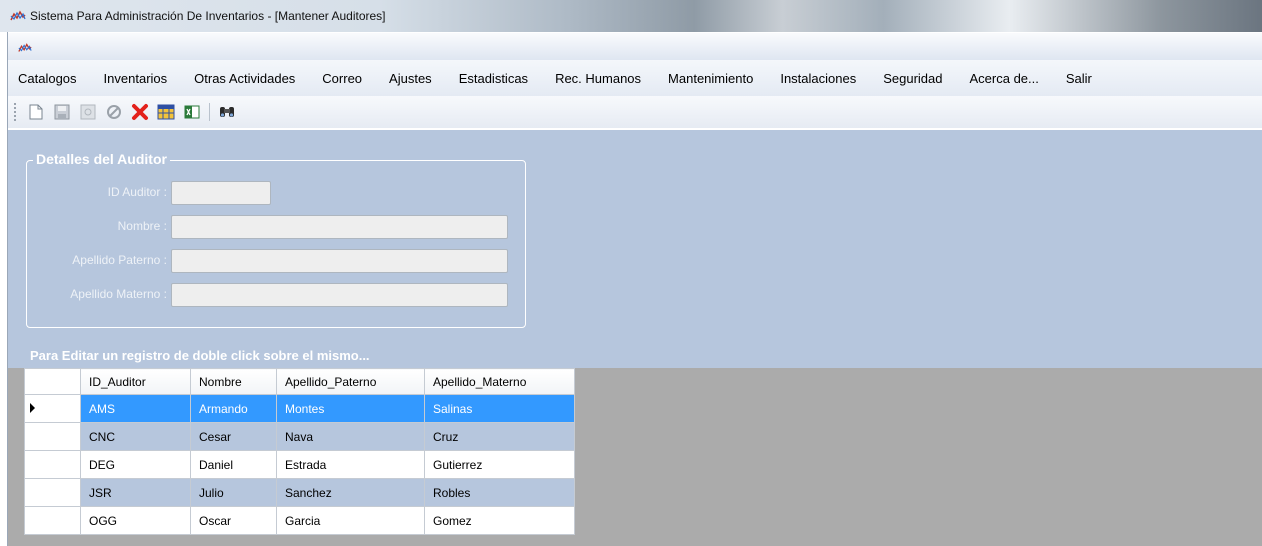 Image resolution: width=1262 pixels, height=546 pixels. Describe the element at coordinates (499, 381) in the screenshot. I see `column-header-apellido-materno: Apellido_Materno` at that location.